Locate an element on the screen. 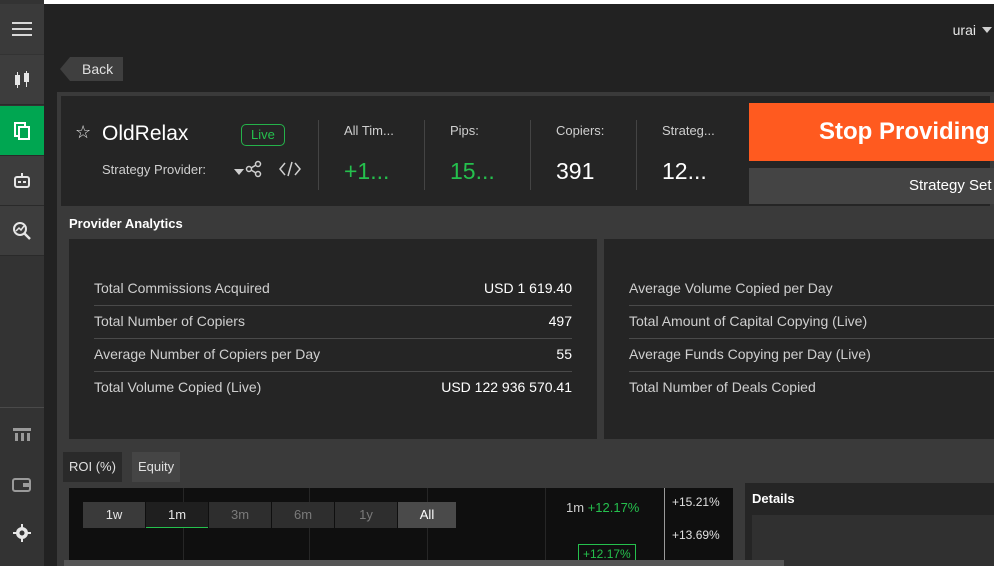 Image resolution: width=998 pixels, height=566 pixels. details-panel: Details is located at coordinates (869, 524).